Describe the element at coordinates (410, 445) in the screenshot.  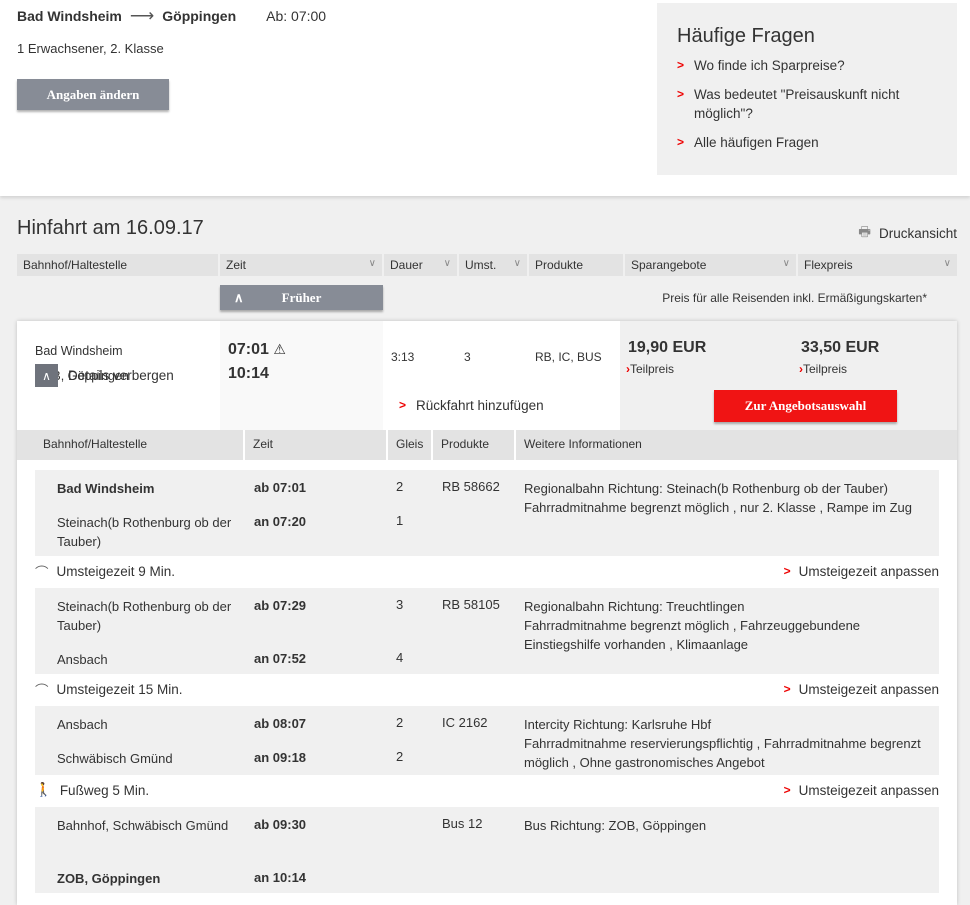
I see `details-columns-2: Gleis` at that location.